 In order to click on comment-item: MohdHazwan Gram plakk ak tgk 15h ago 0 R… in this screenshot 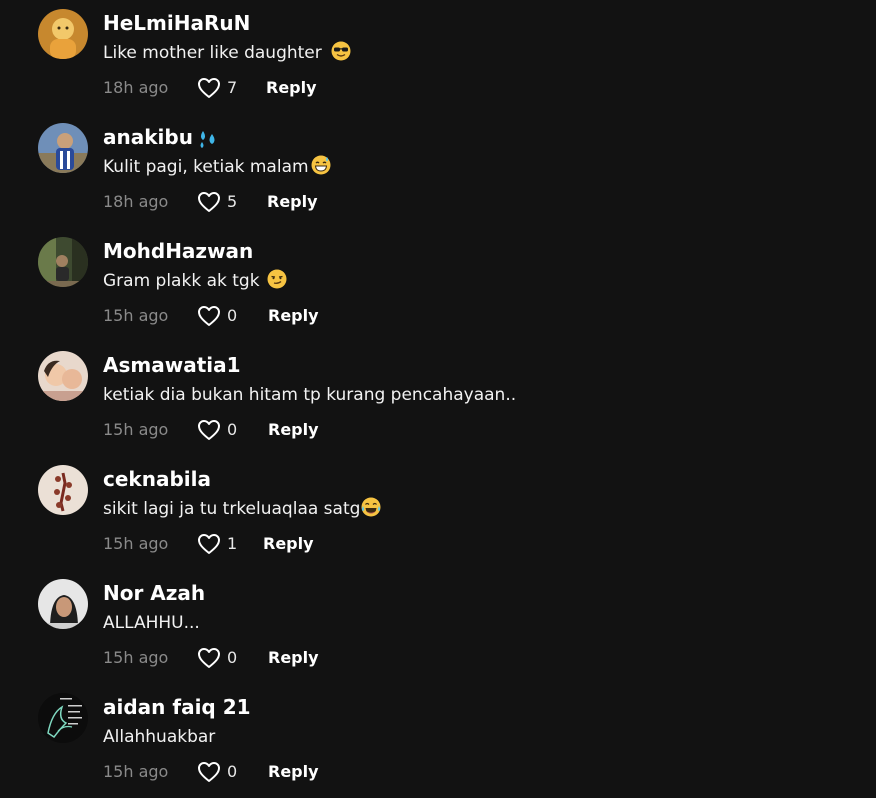, I will do `click(438, 285)`.